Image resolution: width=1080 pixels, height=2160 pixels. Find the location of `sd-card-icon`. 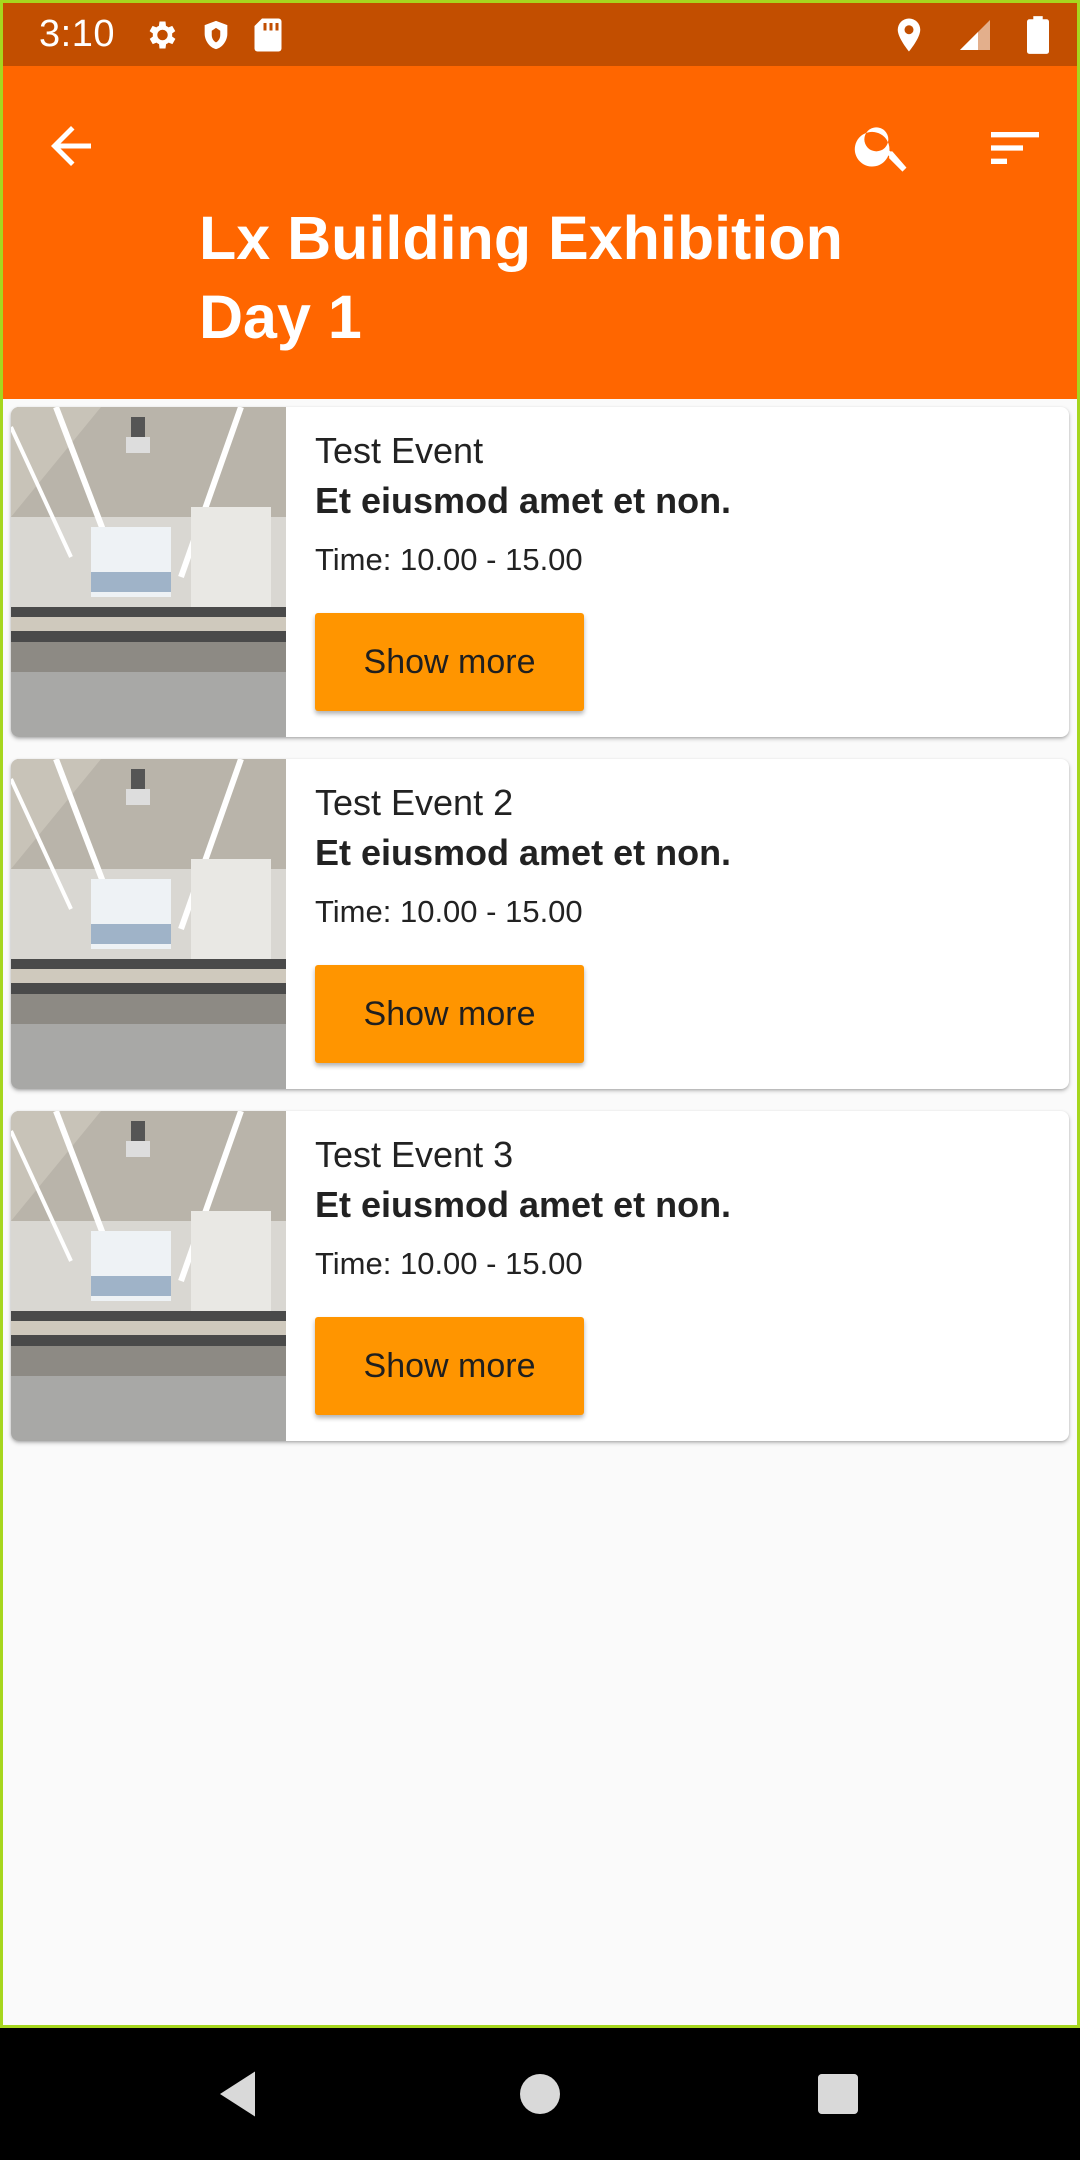

sd-card-icon is located at coordinates (268, 35).